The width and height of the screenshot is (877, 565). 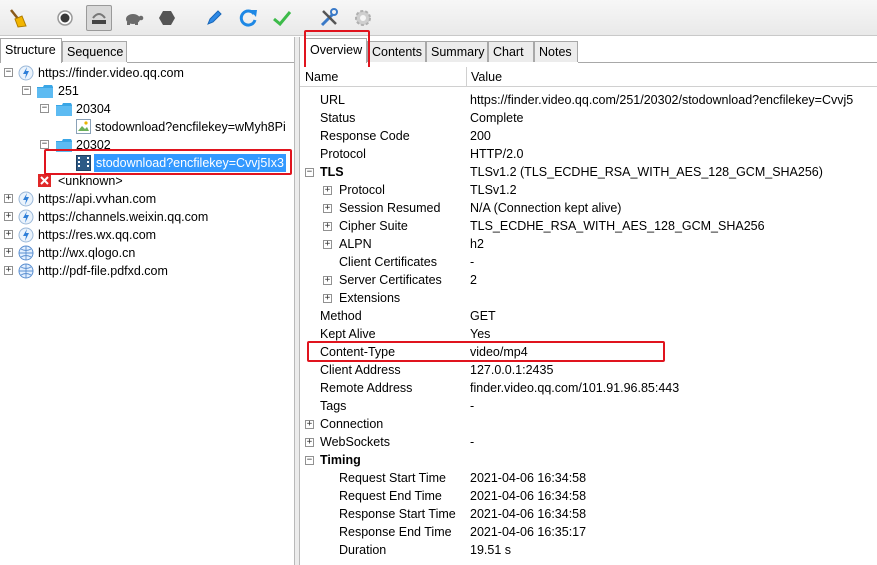 What do you see at coordinates (358, 352) in the screenshot?
I see `property-name: Content-Type` at bounding box center [358, 352].